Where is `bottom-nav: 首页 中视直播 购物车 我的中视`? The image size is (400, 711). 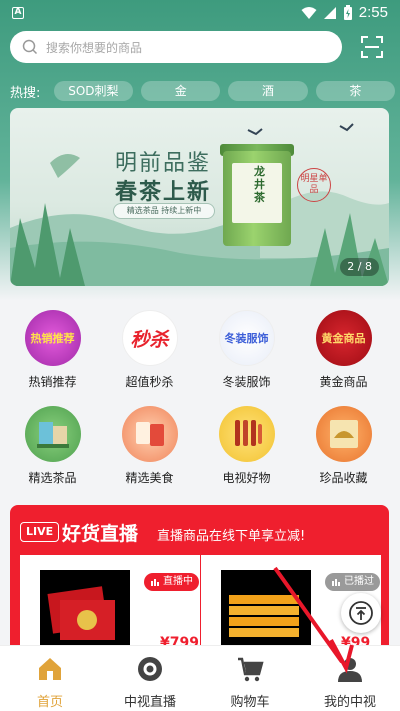
bottom-nav: 首页 中视直播 购物车 我的中视 is located at coordinates (200, 678).